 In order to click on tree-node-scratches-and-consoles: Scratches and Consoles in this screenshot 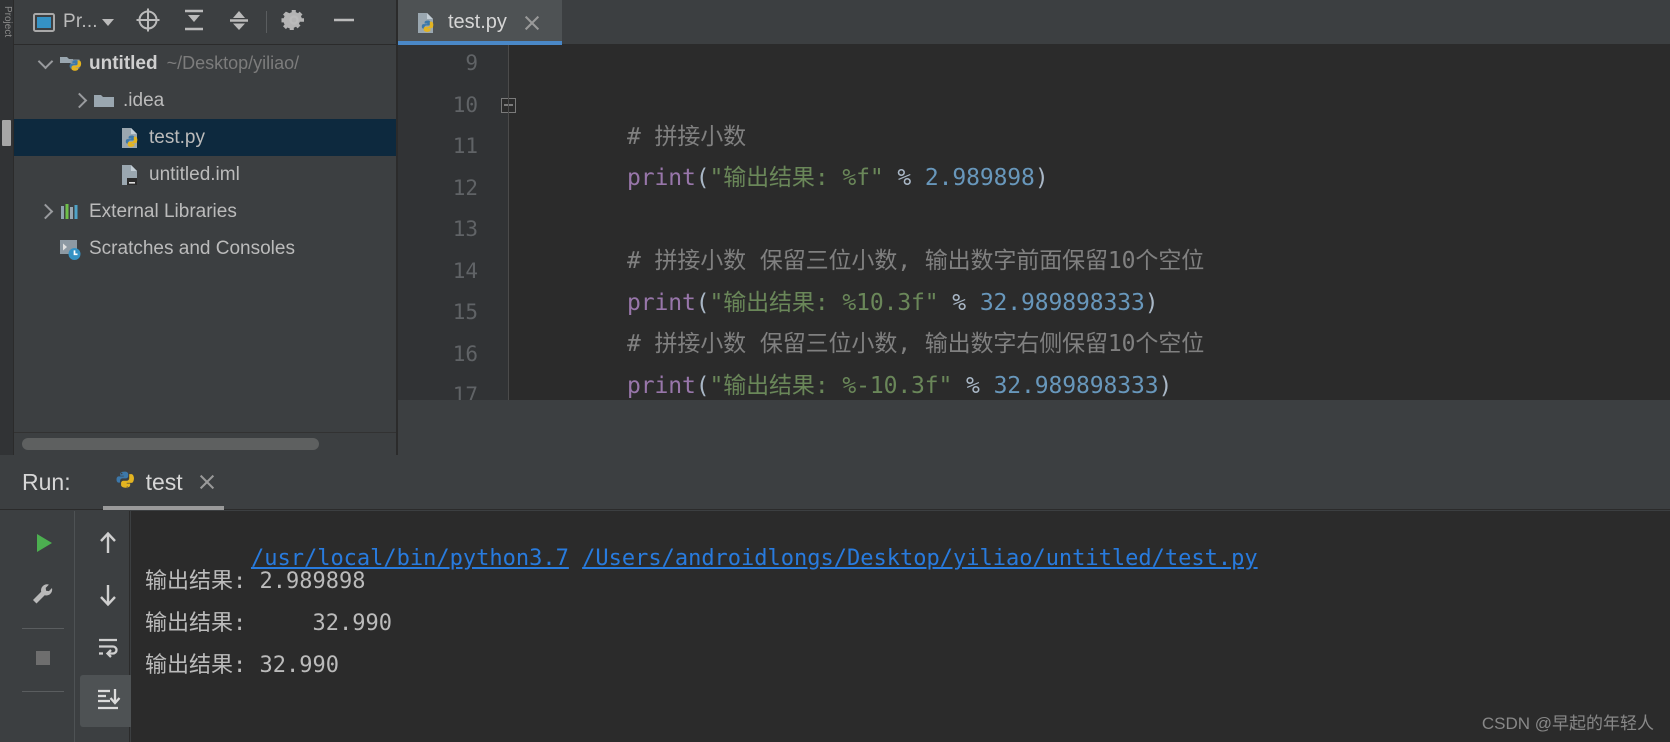, I will do `click(205, 248)`.